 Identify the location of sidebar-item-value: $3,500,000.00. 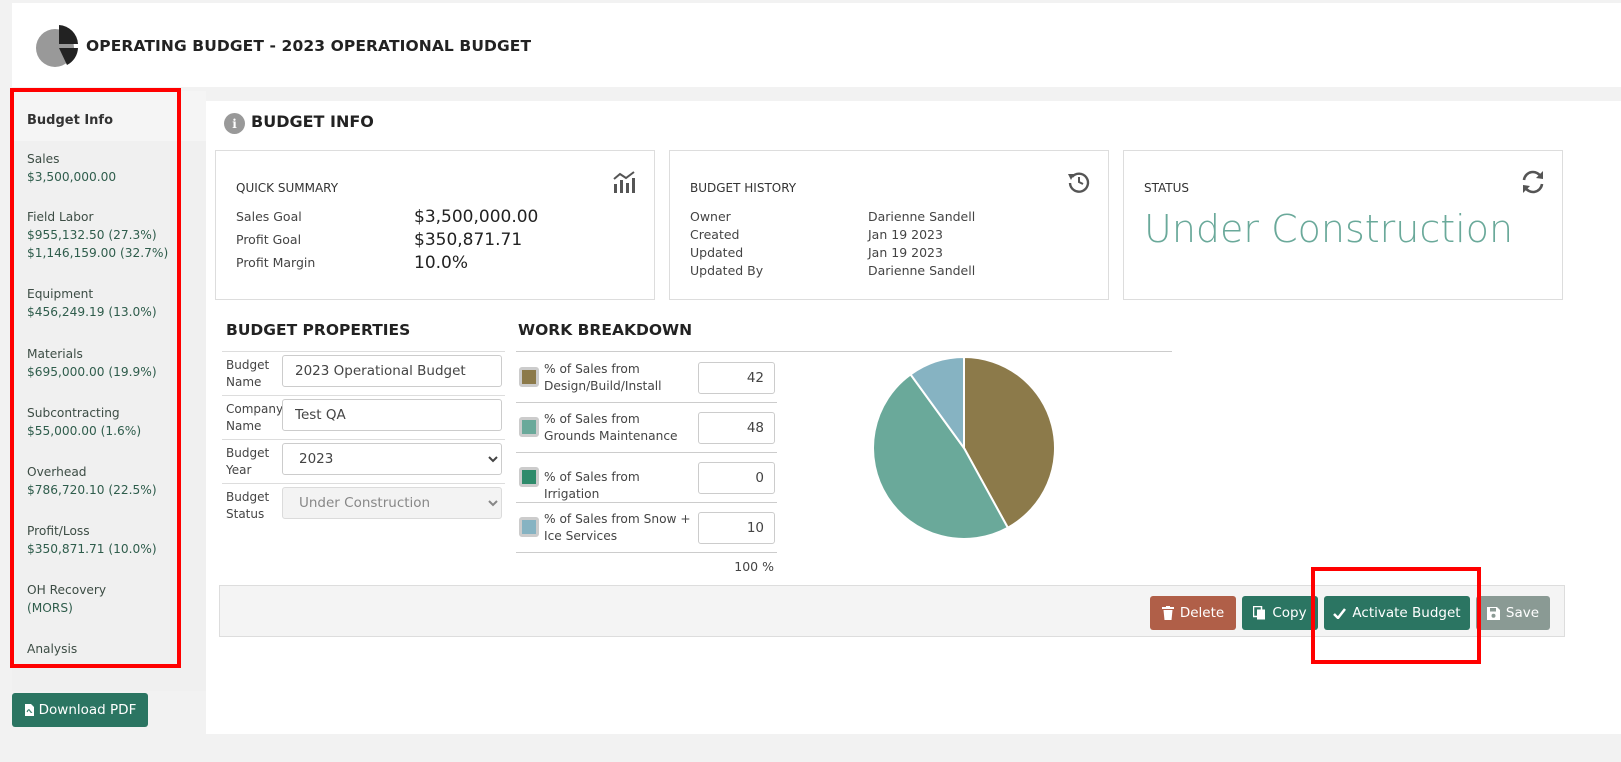
(72, 177).